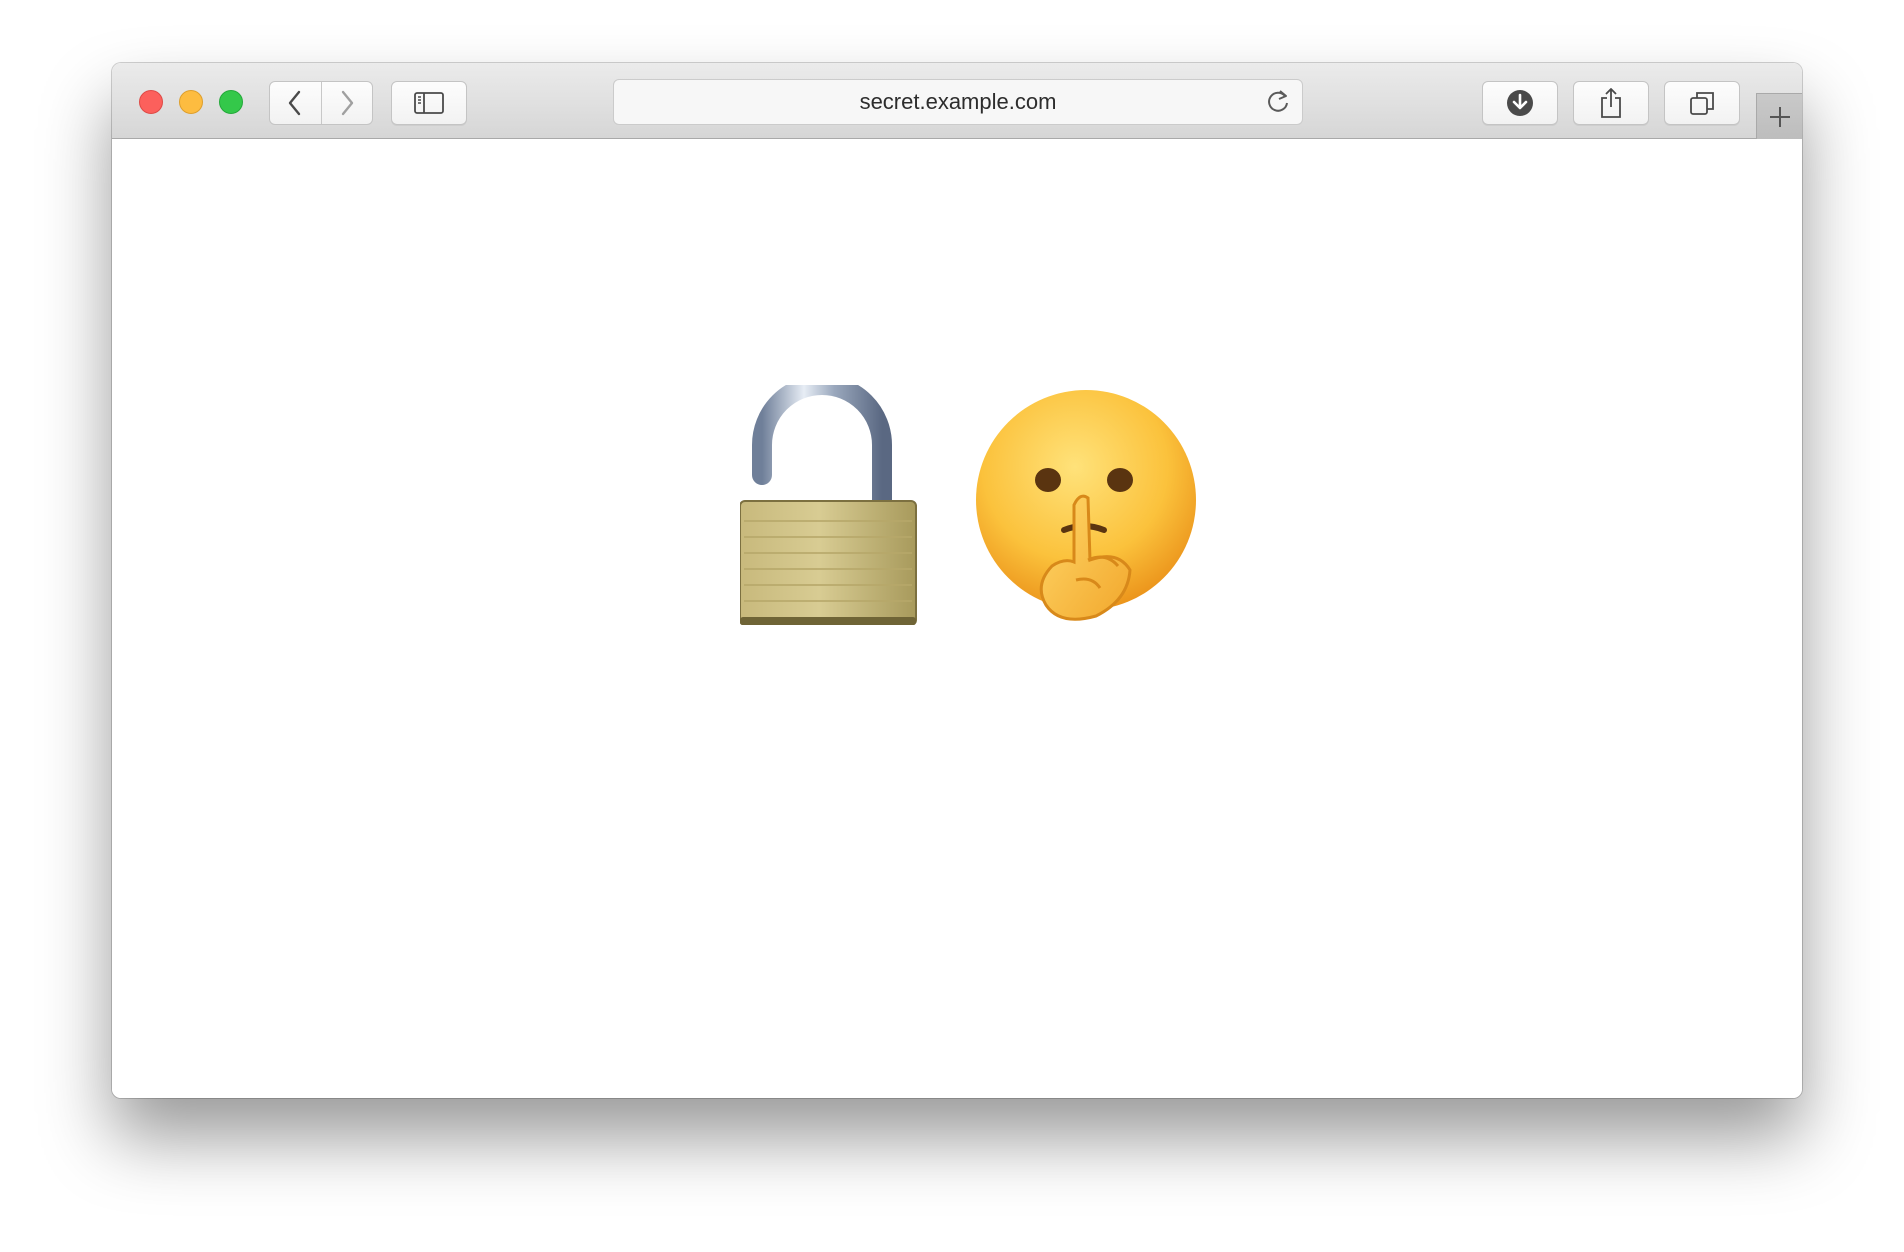 The height and width of the screenshot is (1252, 1904). I want to click on chevron-left-icon, so click(295, 103).